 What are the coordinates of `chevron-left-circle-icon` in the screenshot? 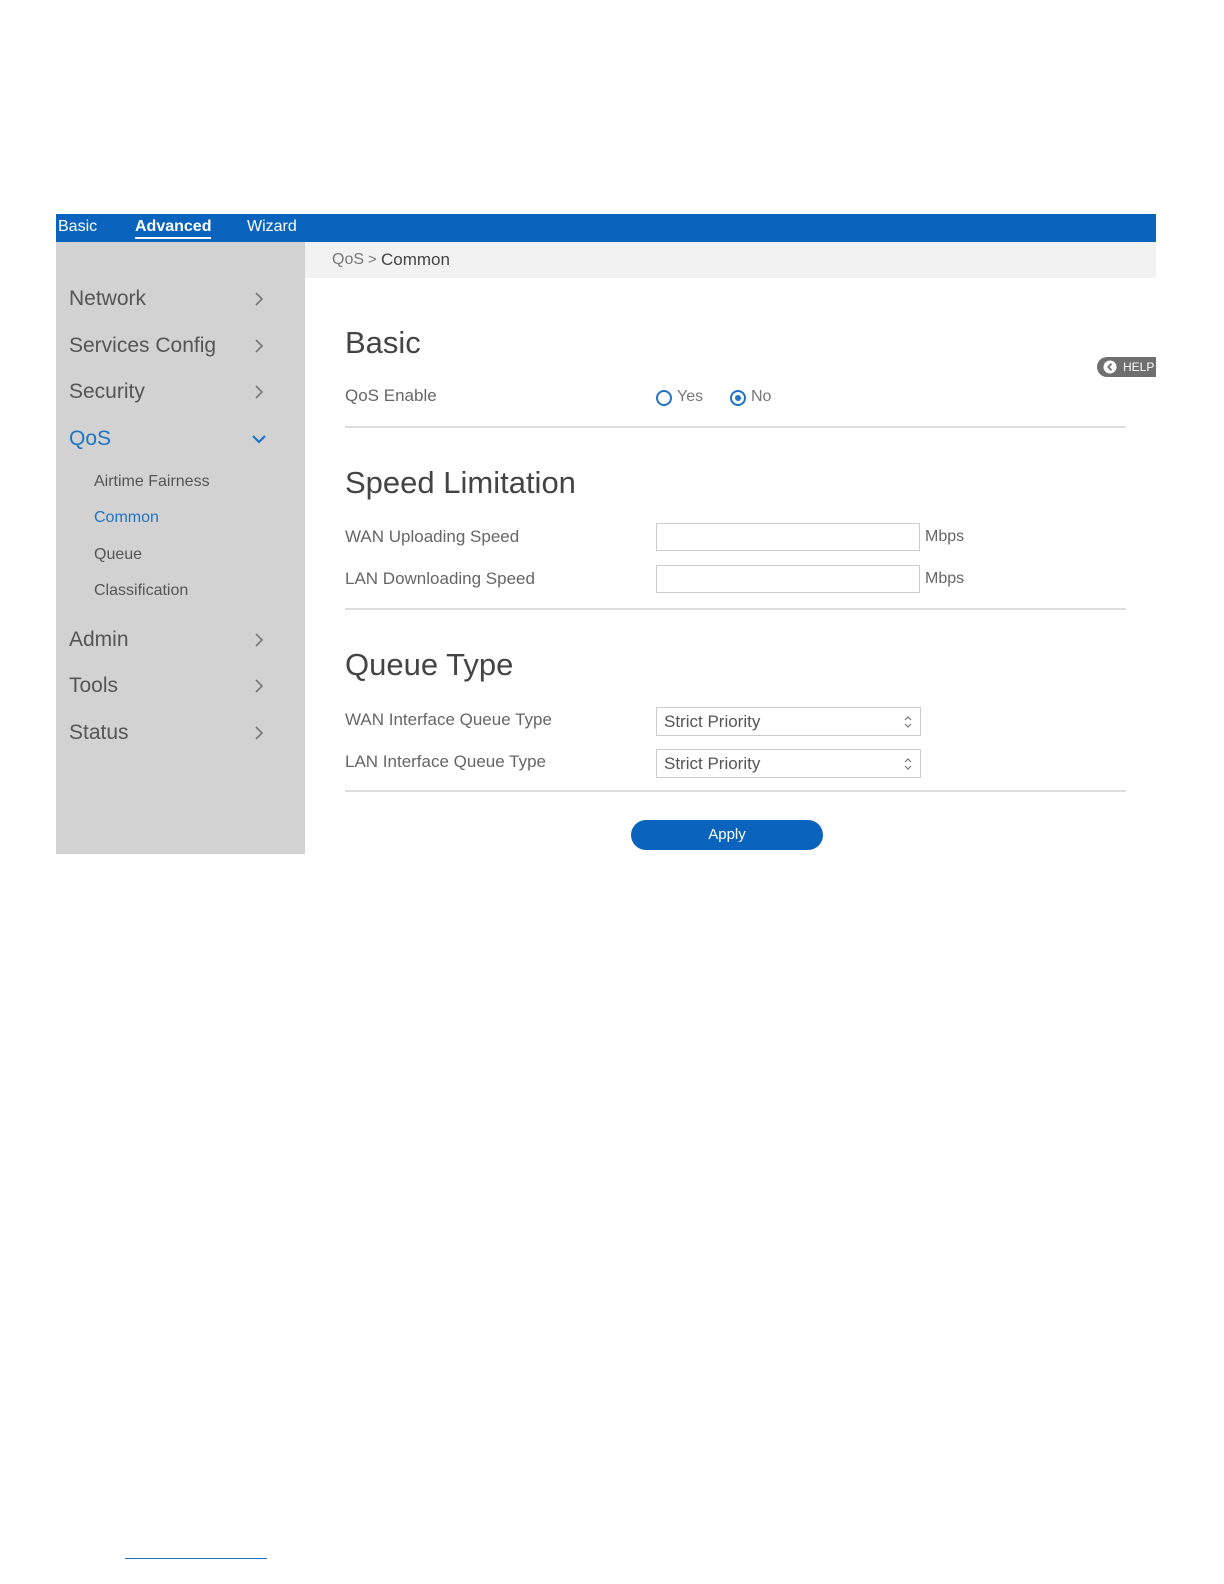 It's located at (1110, 367).